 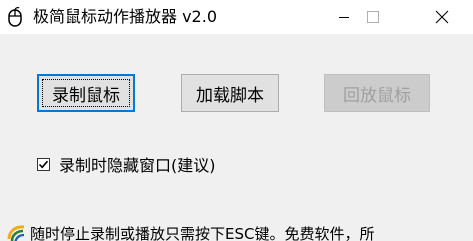 I want to click on load-script-label: 加载脚本, so click(x=230, y=95).